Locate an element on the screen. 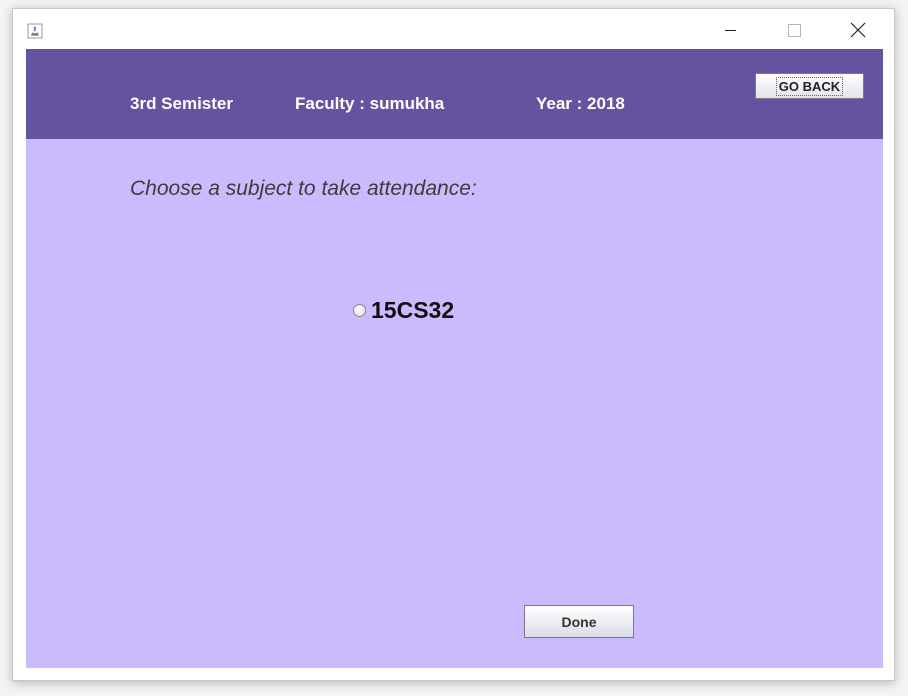 This screenshot has height=696, width=908. java-app-icon is located at coordinates (35, 31).